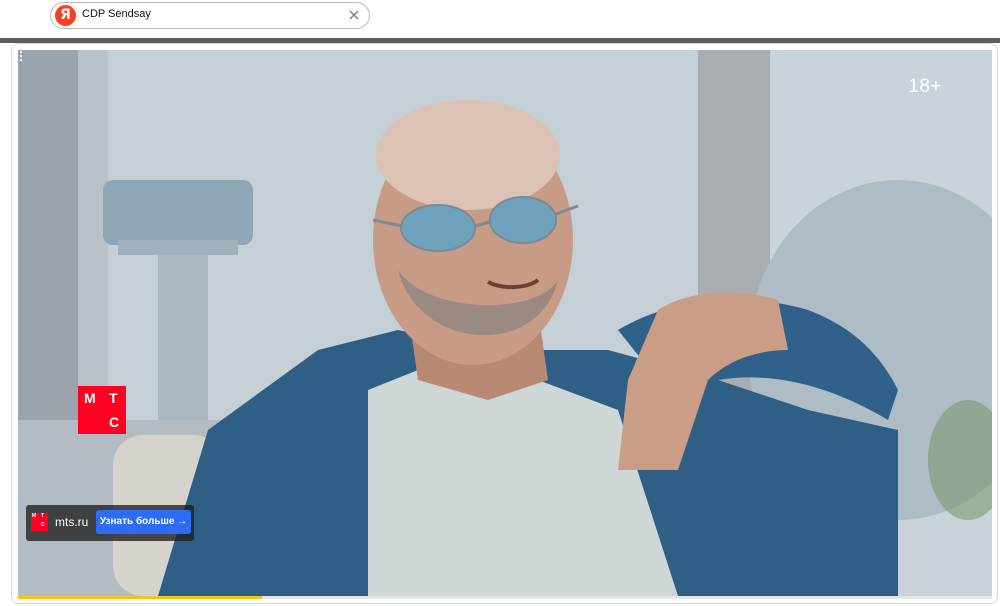 This screenshot has width=1000, height=606. I want to click on mts-logo: М Т С, so click(102, 410).